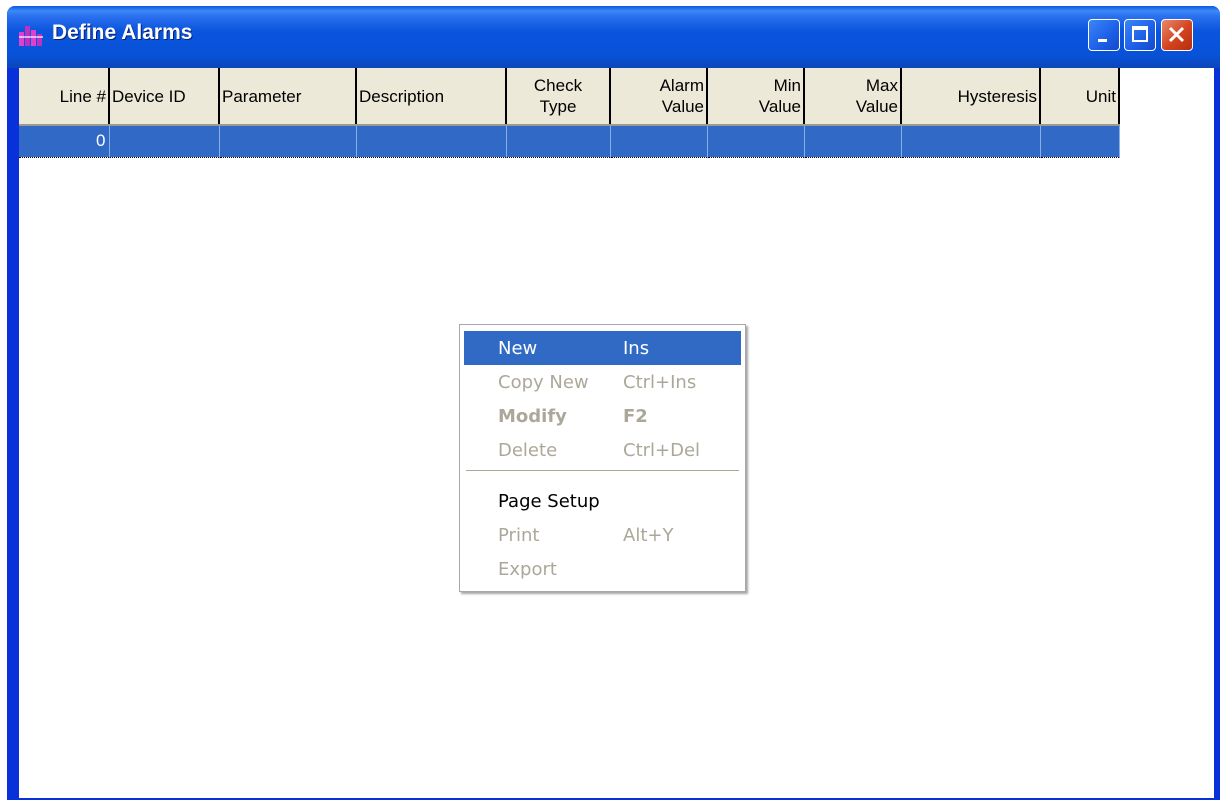  Describe the element at coordinates (1080, 97) in the screenshot. I see `column-header-unit: Unit` at that location.